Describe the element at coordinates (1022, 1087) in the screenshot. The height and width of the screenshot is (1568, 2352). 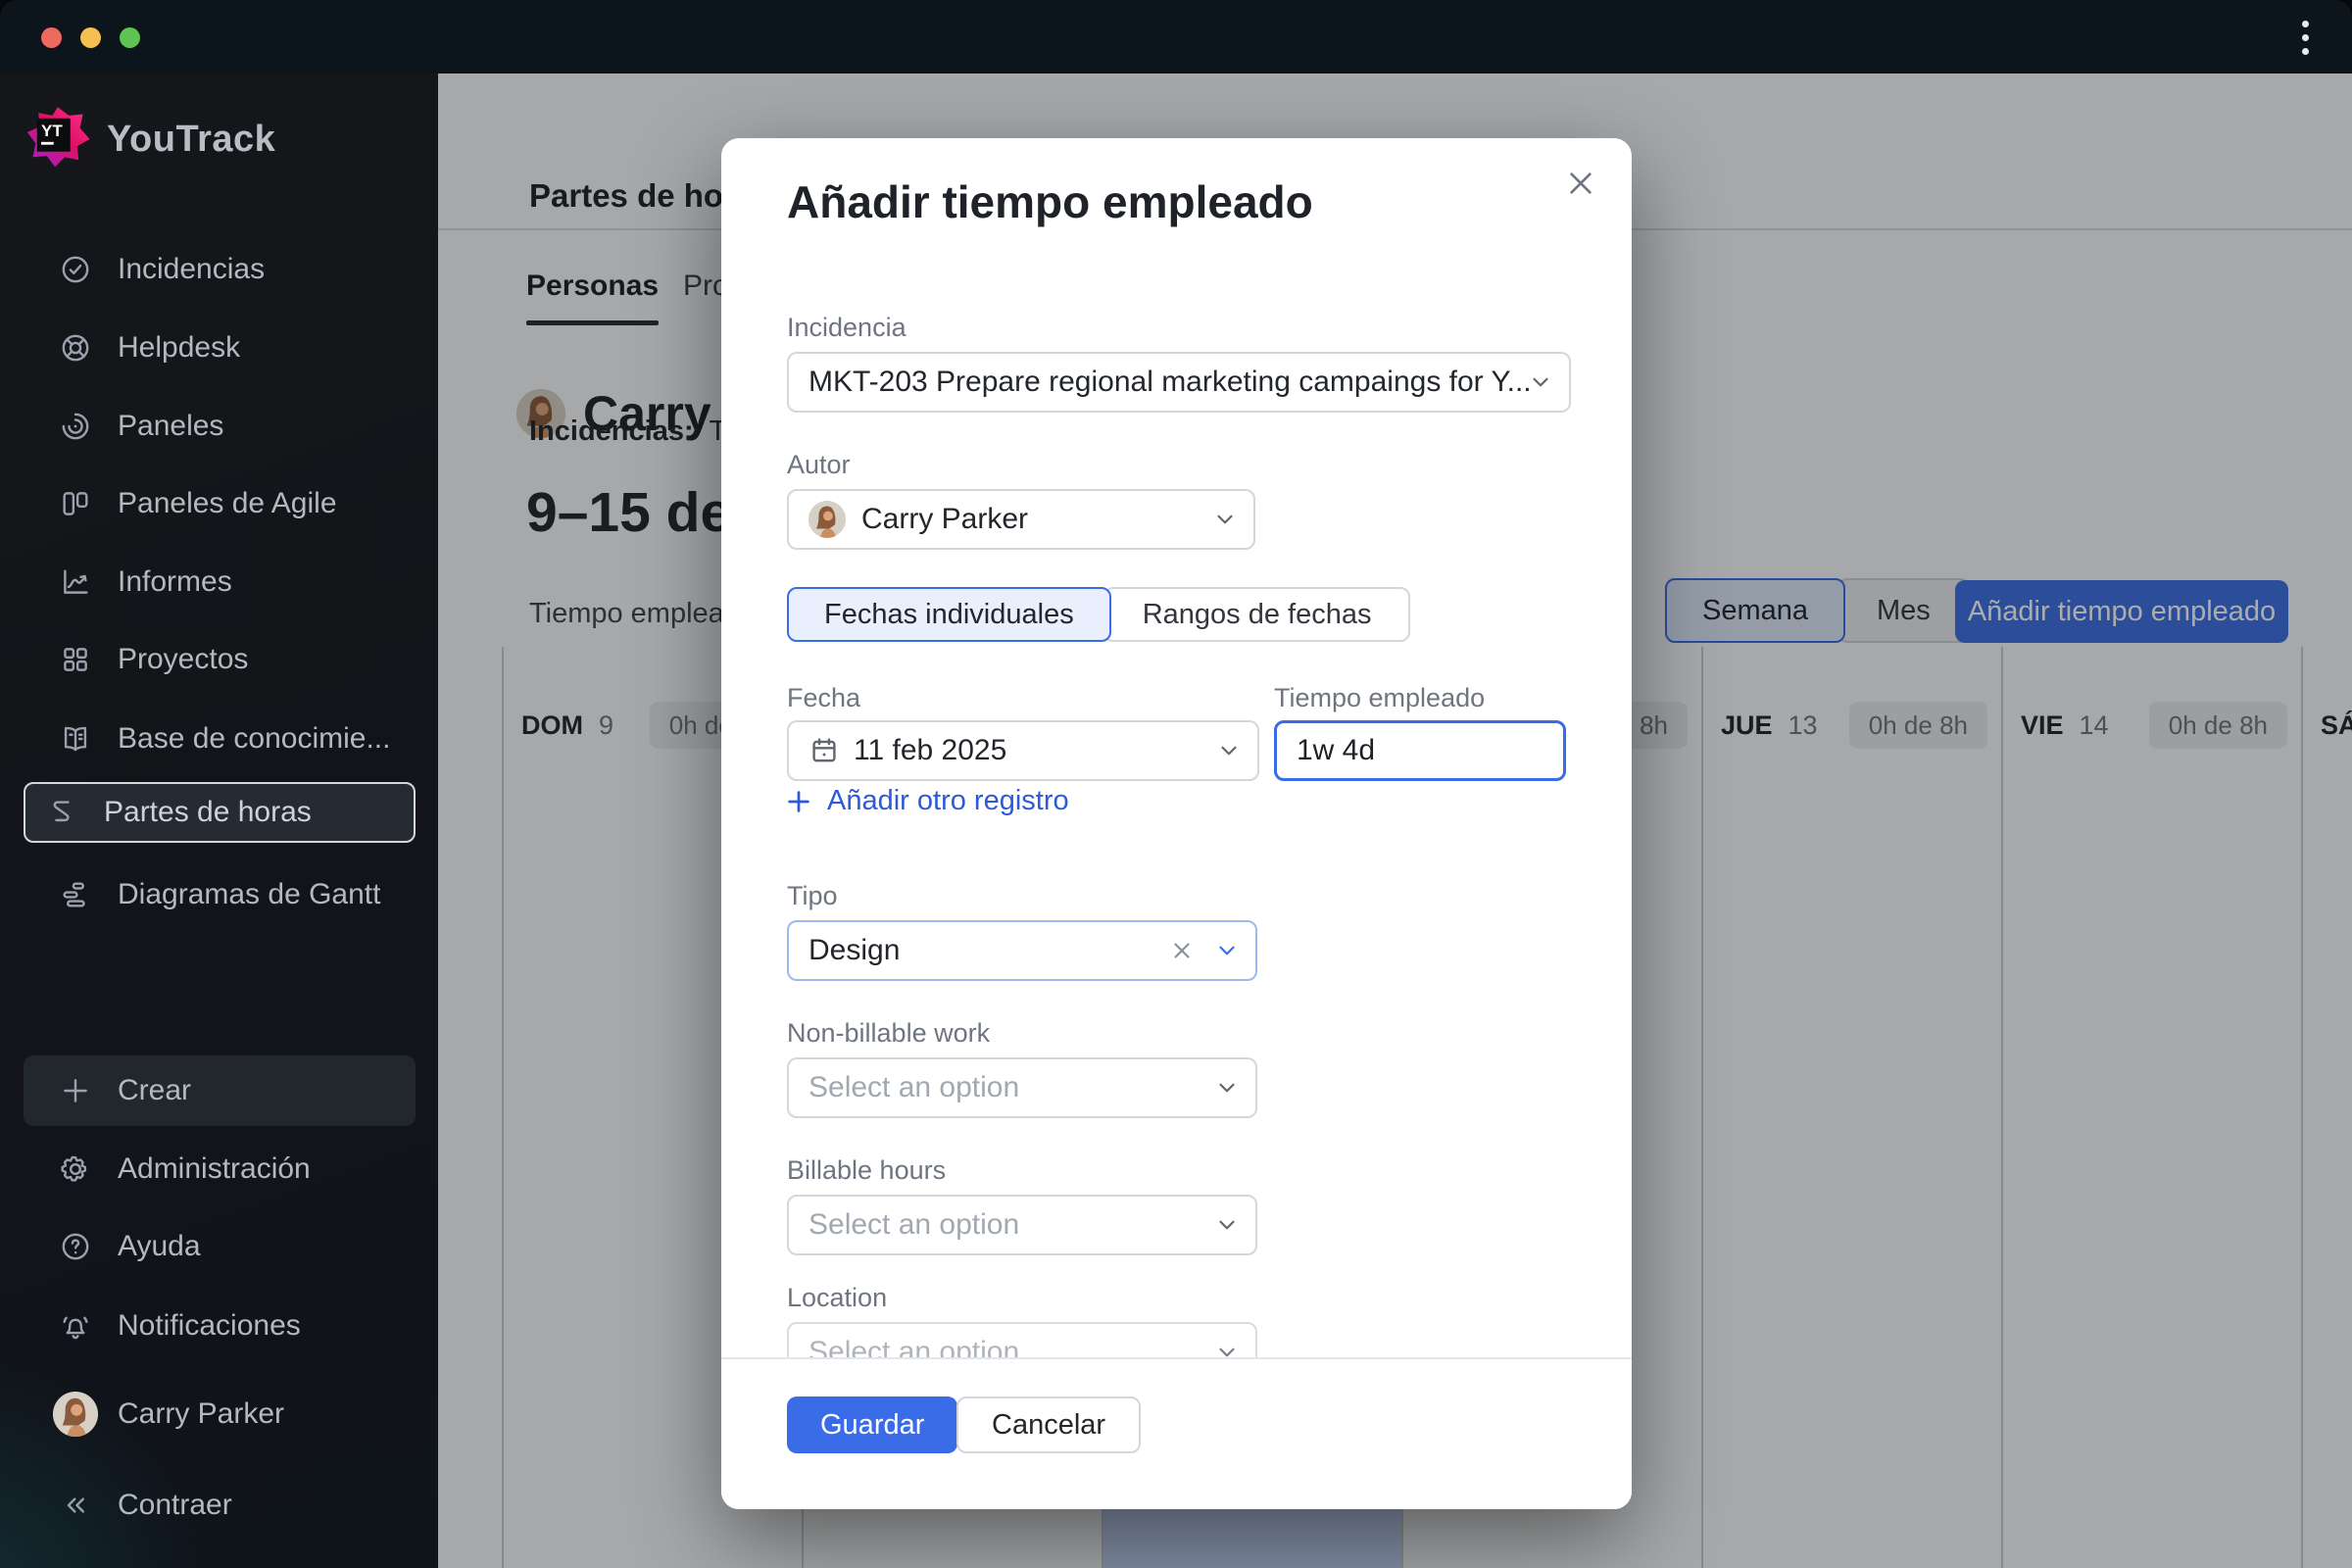
I see `non-billable-select: Select an option` at that location.